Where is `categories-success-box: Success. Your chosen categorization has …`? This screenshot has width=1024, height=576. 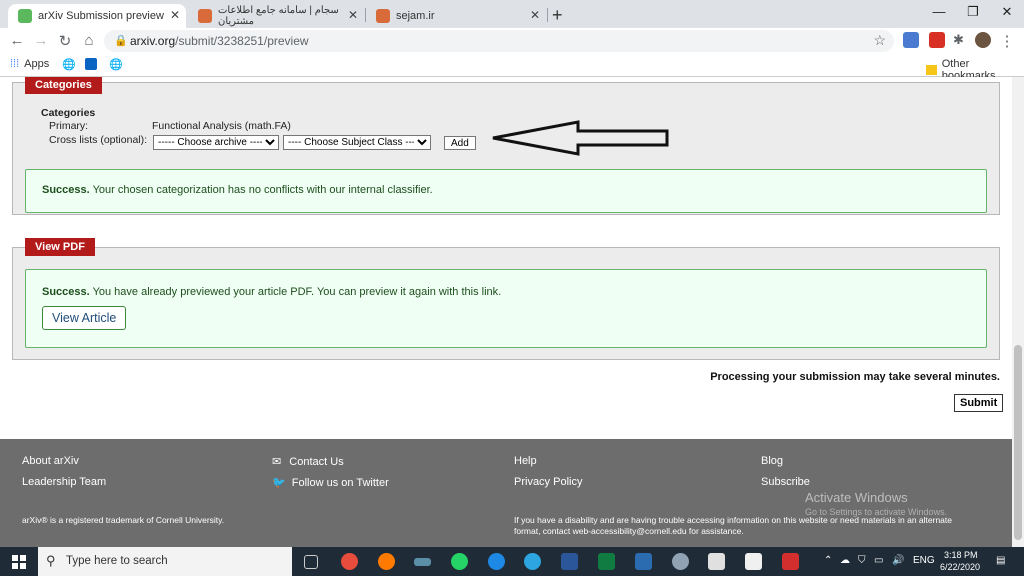 categories-success-box: Success. Your chosen categorization has … is located at coordinates (506, 191).